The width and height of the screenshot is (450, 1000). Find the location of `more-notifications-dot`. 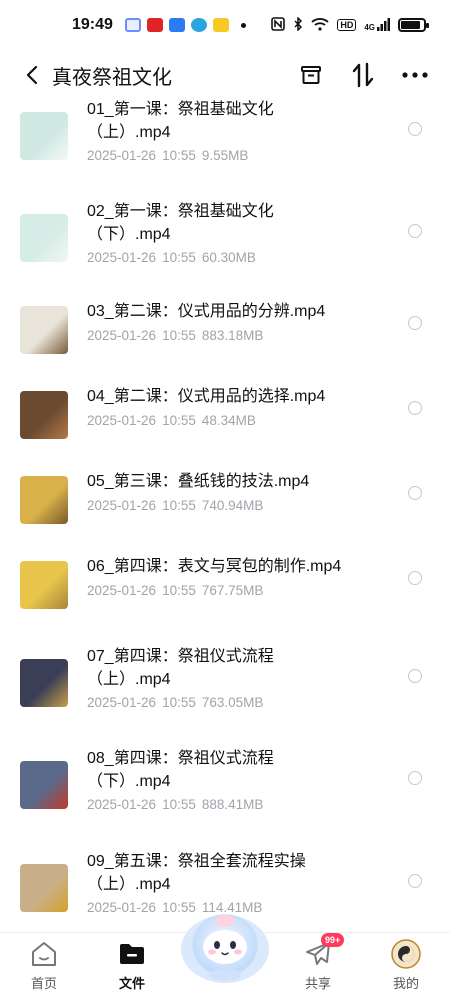

more-notifications-dot is located at coordinates (243, 25).